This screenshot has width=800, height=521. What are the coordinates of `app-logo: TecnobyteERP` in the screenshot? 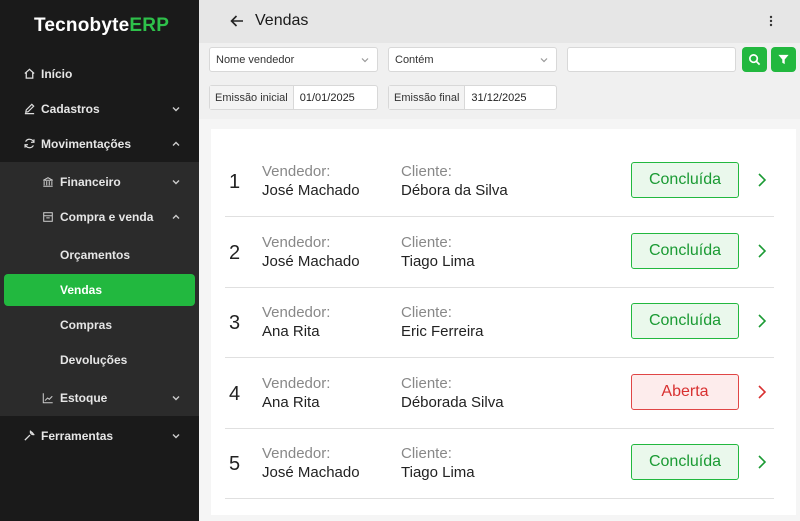 It's located at (101, 26).